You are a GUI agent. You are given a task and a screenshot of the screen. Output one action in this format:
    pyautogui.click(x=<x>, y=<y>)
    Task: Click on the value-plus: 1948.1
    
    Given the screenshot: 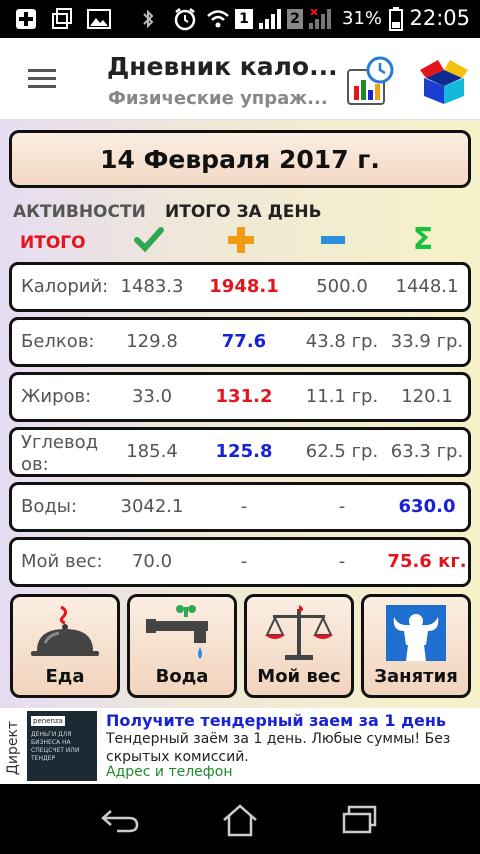 What is the action you would take?
    pyautogui.click(x=244, y=286)
    